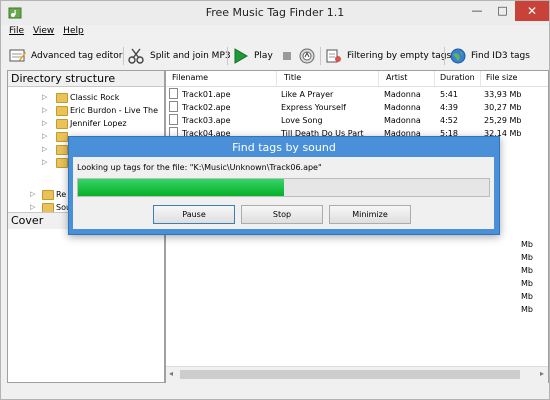  Describe the element at coordinates (458, 56) in the screenshot. I see `globe-icon` at that location.